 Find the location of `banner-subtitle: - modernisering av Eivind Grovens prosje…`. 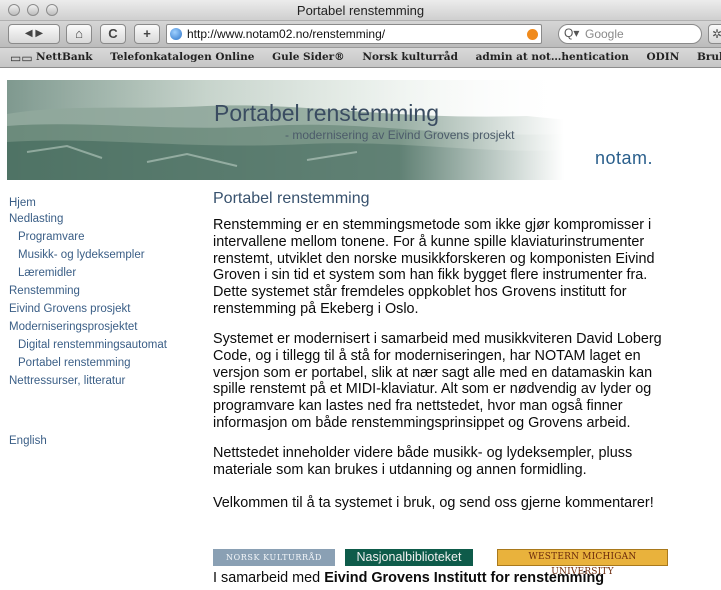

banner-subtitle: - modernisering av Eivind Grovens prosje… is located at coordinates (400, 135).